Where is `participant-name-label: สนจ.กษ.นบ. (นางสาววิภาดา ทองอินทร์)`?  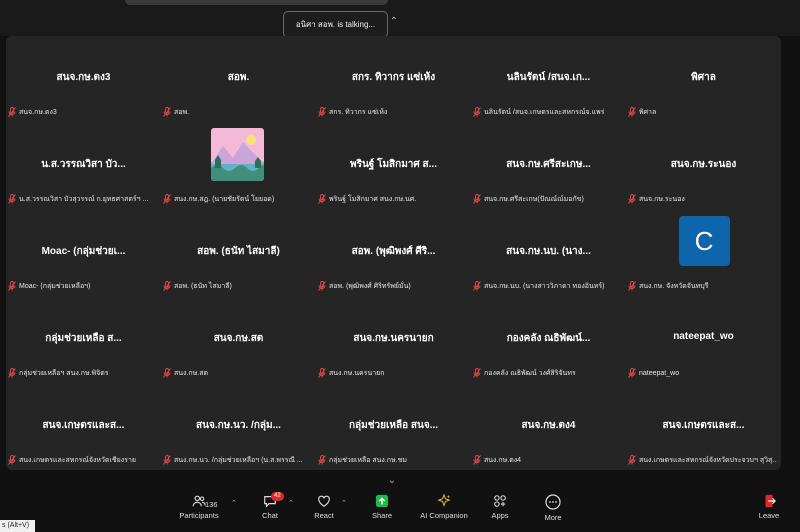
participant-name-label: สนจ.กษ.นบ. (นางสาววิภาดา ทองอินทร์) is located at coordinates (544, 286).